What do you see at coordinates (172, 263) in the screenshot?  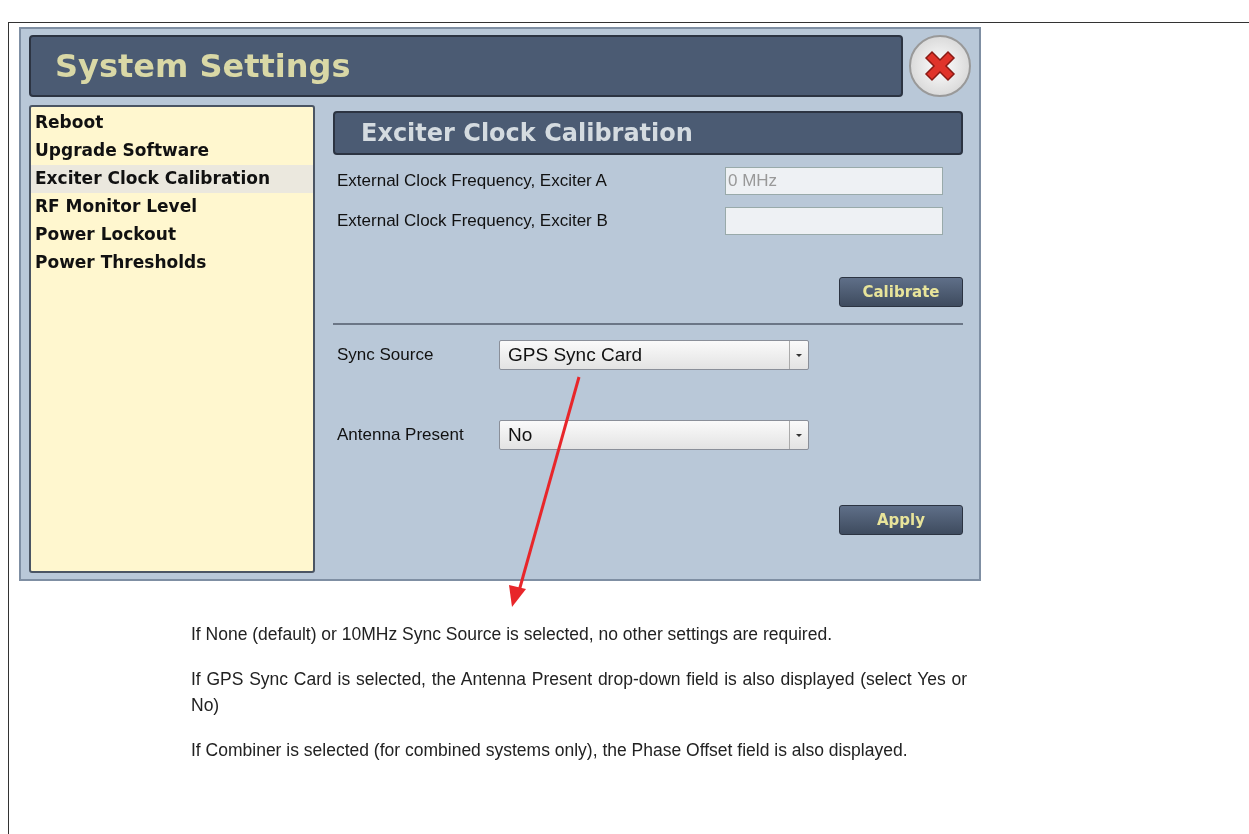 I see `sidebar-item: Power Thresholds` at bounding box center [172, 263].